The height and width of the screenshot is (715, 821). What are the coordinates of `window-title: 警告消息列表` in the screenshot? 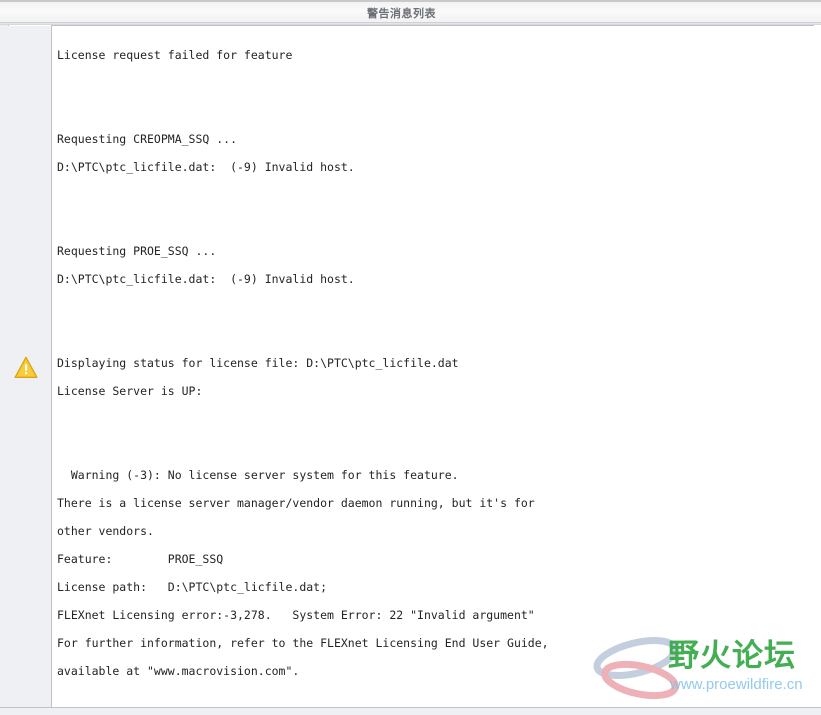 It's located at (401, 13).